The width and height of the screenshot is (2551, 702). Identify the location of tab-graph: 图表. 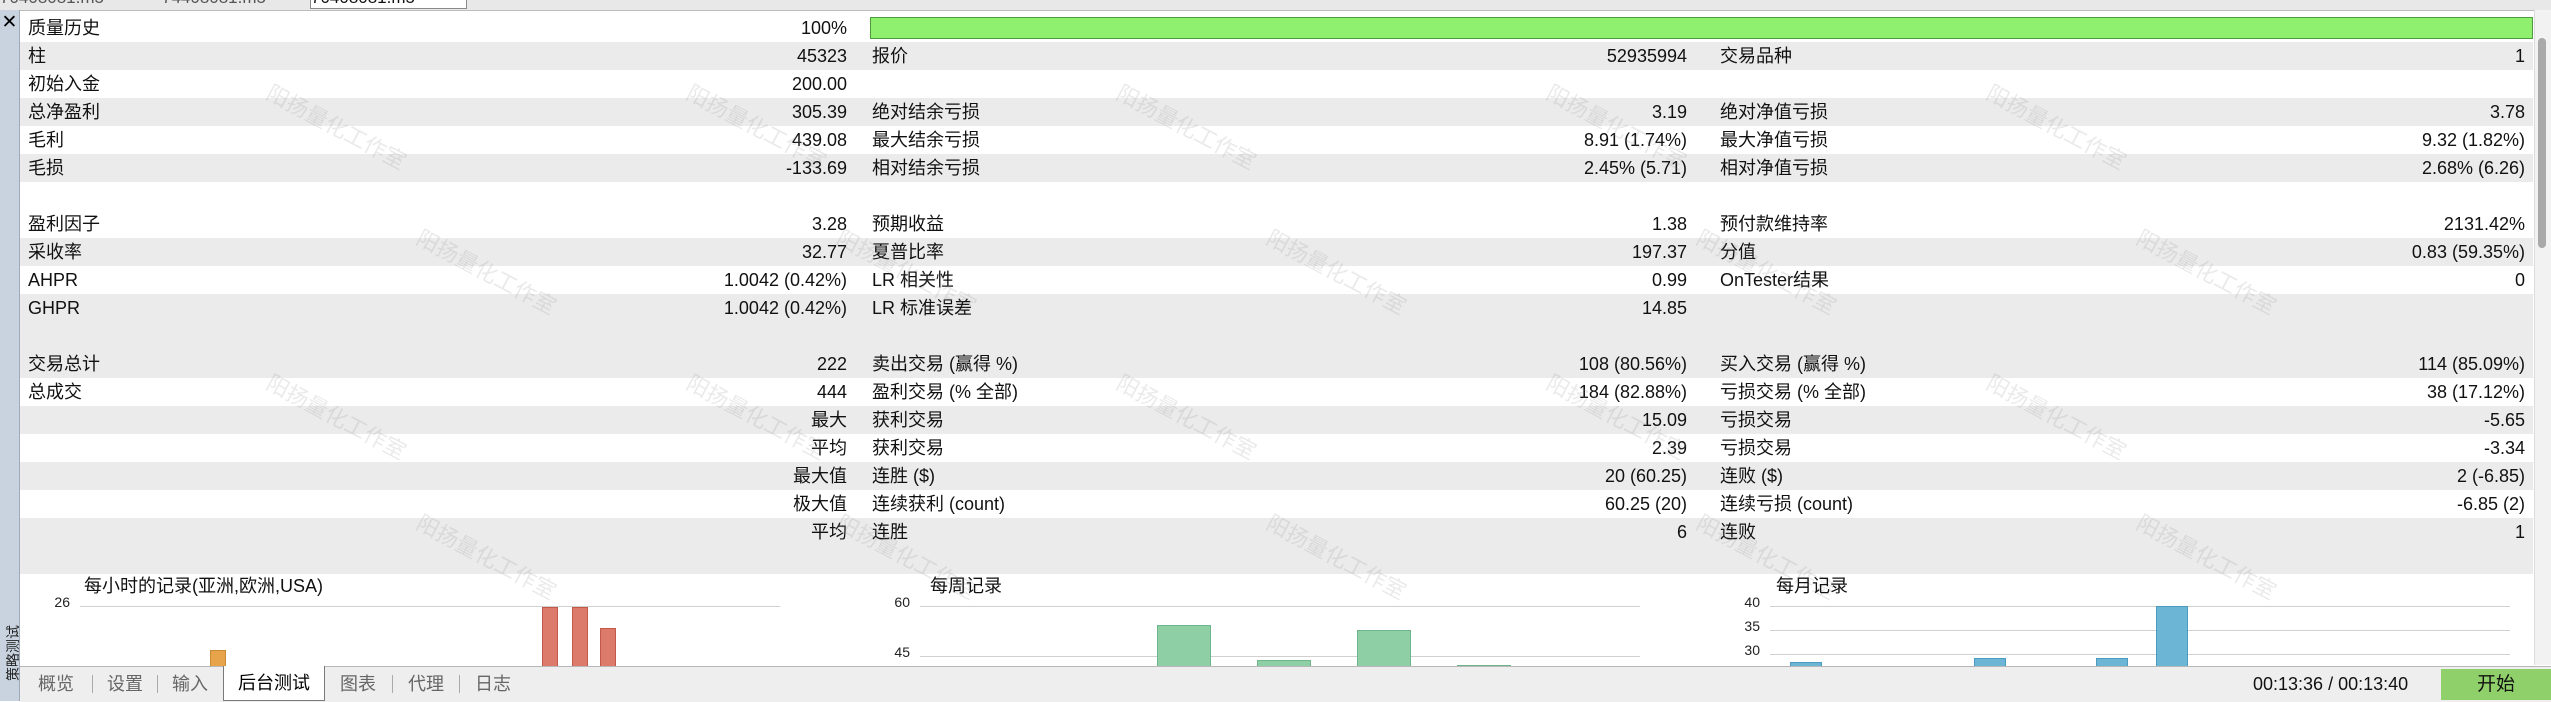
(358, 684).